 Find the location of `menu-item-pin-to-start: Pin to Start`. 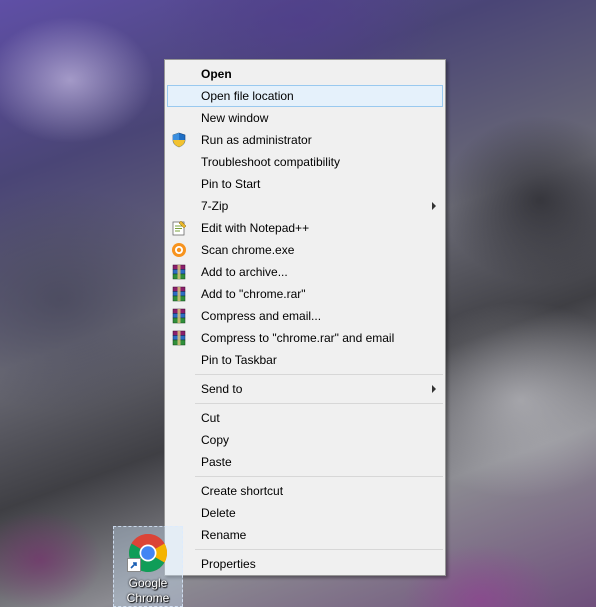

menu-item-pin-to-start: Pin to Start is located at coordinates (305, 184).